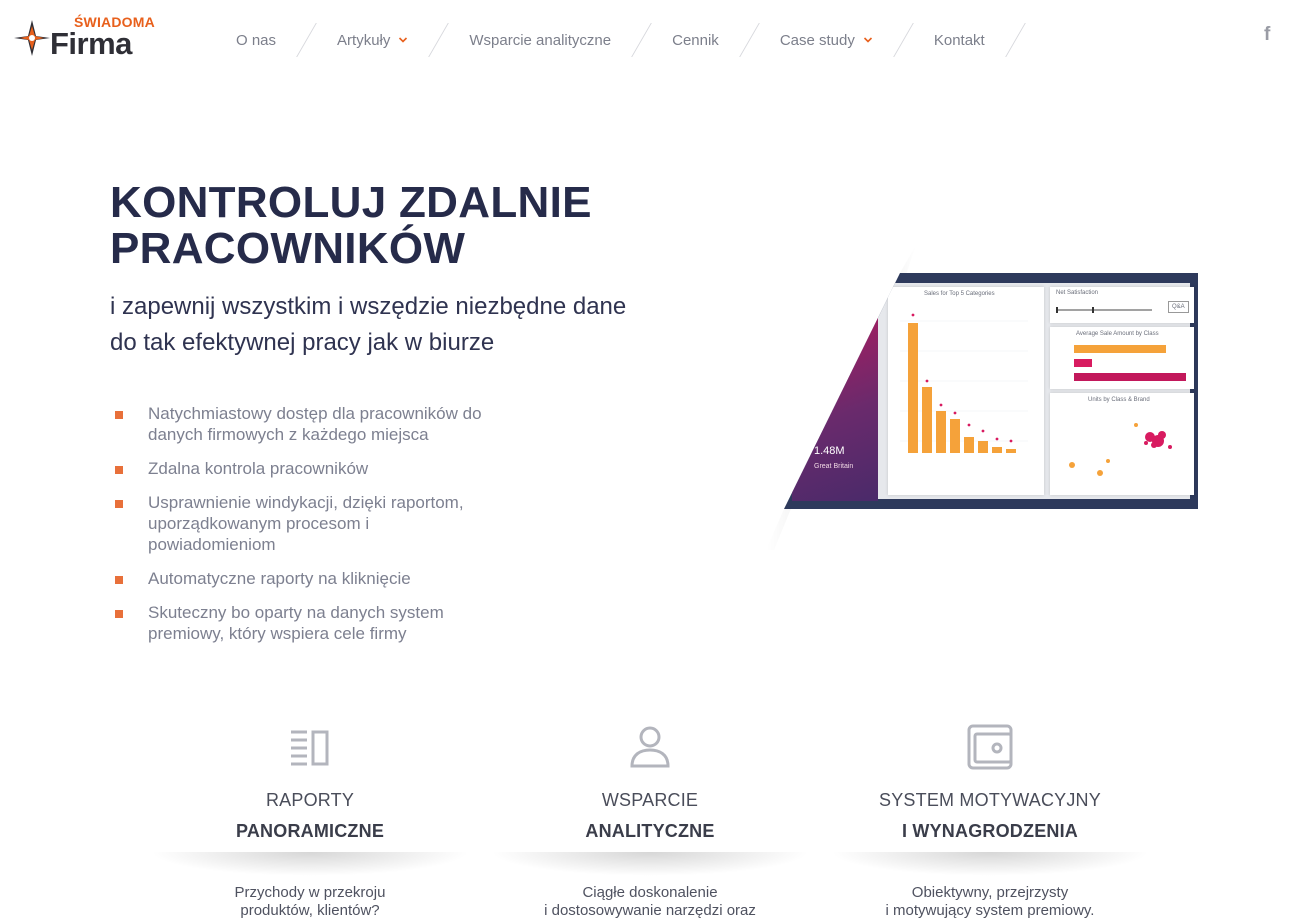 This screenshot has height=921, width=1294. I want to click on units-scatter-panel: Units by Class & Brand, so click(1122, 444).